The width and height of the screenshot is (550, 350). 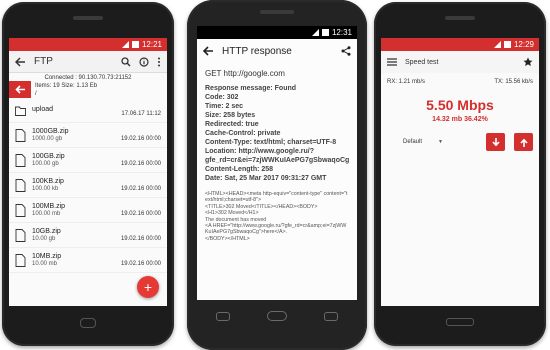 What do you see at coordinates (222, 97) in the screenshot?
I see `response-line: Code: 302` at bounding box center [222, 97].